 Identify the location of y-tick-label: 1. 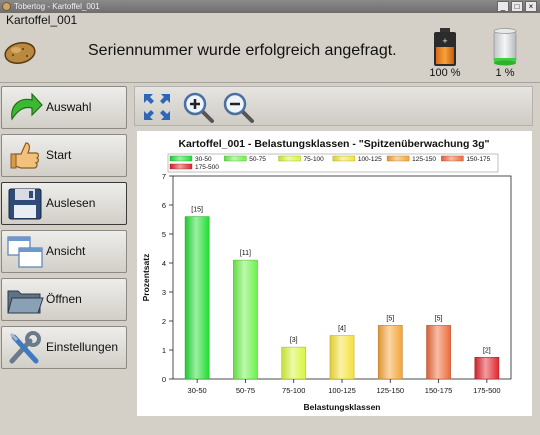
(164, 350).